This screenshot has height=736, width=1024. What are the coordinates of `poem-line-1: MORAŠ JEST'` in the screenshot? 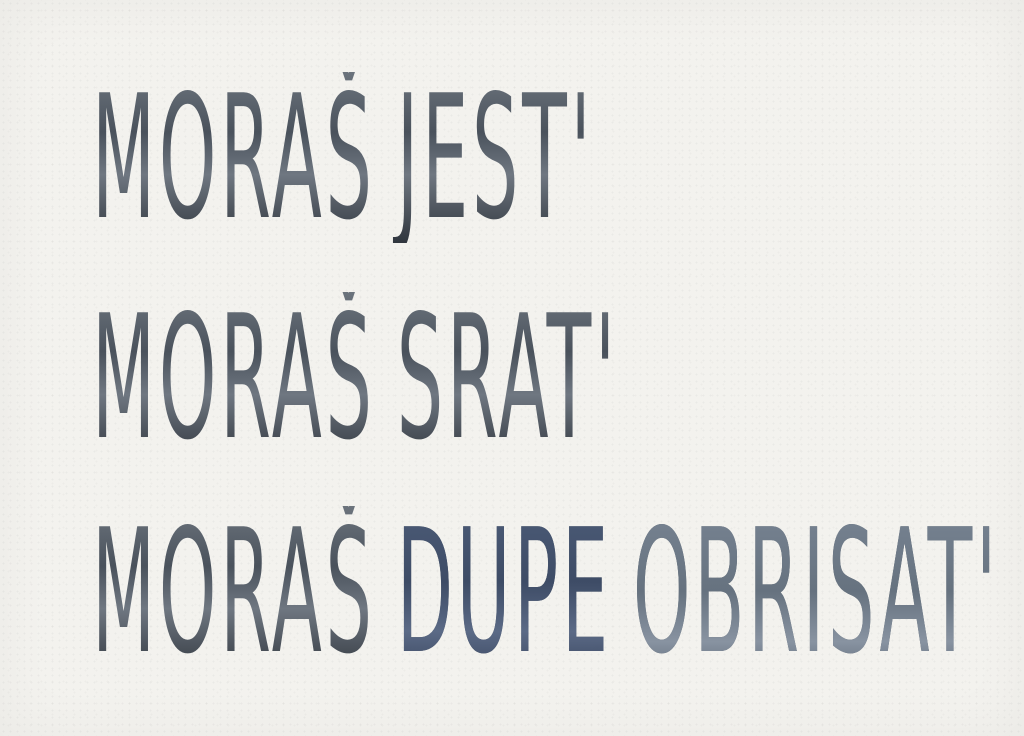 It's located at (343, 157).